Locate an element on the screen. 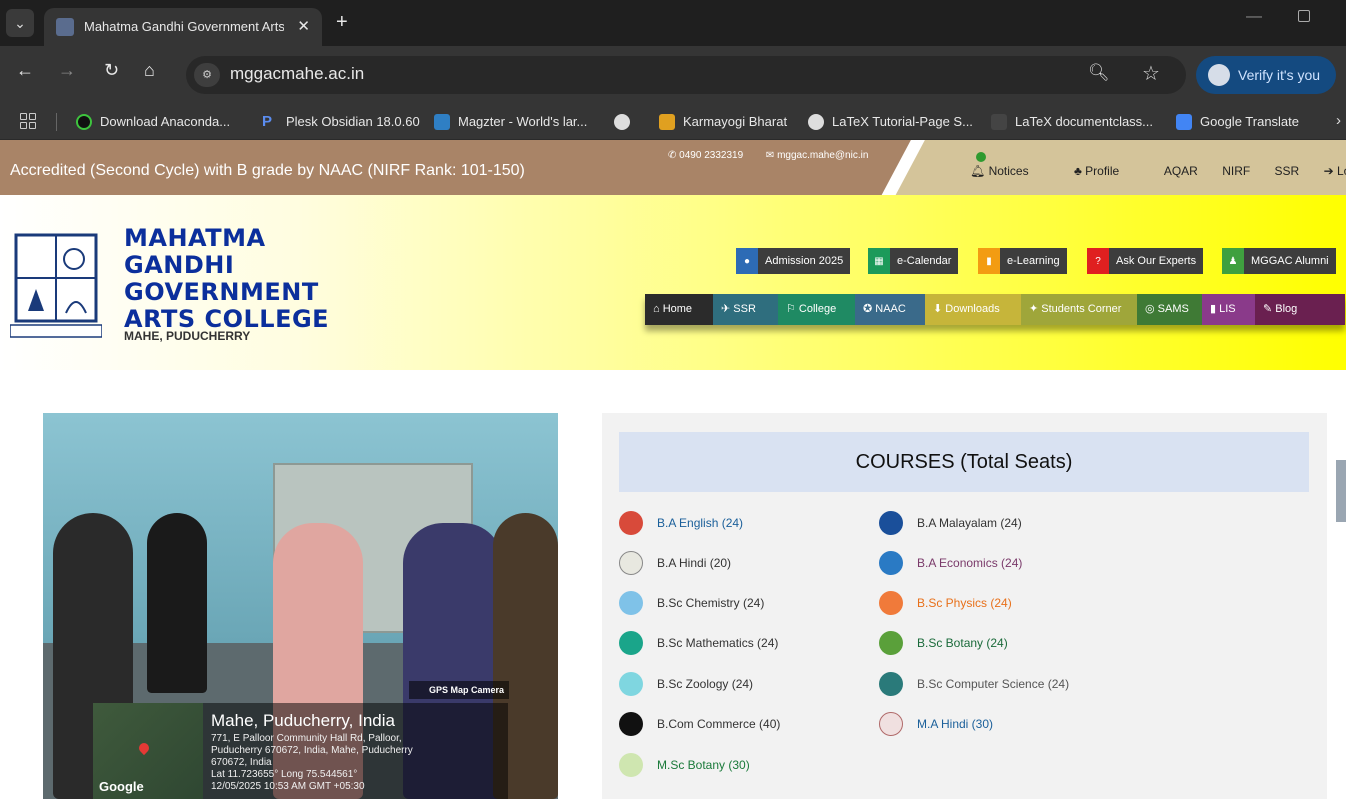  map-pin-icon is located at coordinates (144, 748).